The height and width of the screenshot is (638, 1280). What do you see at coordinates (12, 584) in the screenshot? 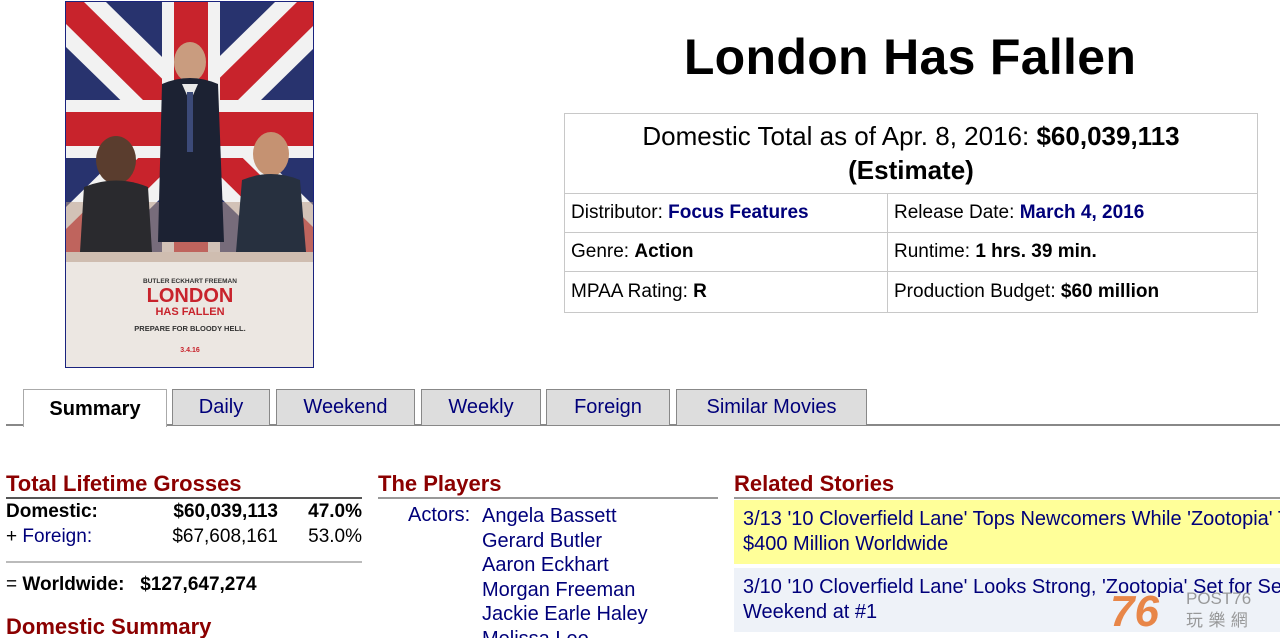
I see `worldwide-prefix: =` at bounding box center [12, 584].